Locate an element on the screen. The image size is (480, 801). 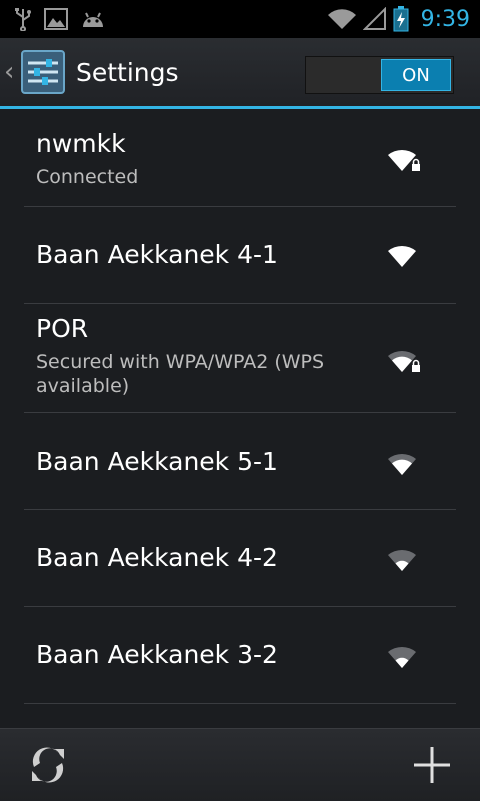
usb-icon is located at coordinates (23, 19).